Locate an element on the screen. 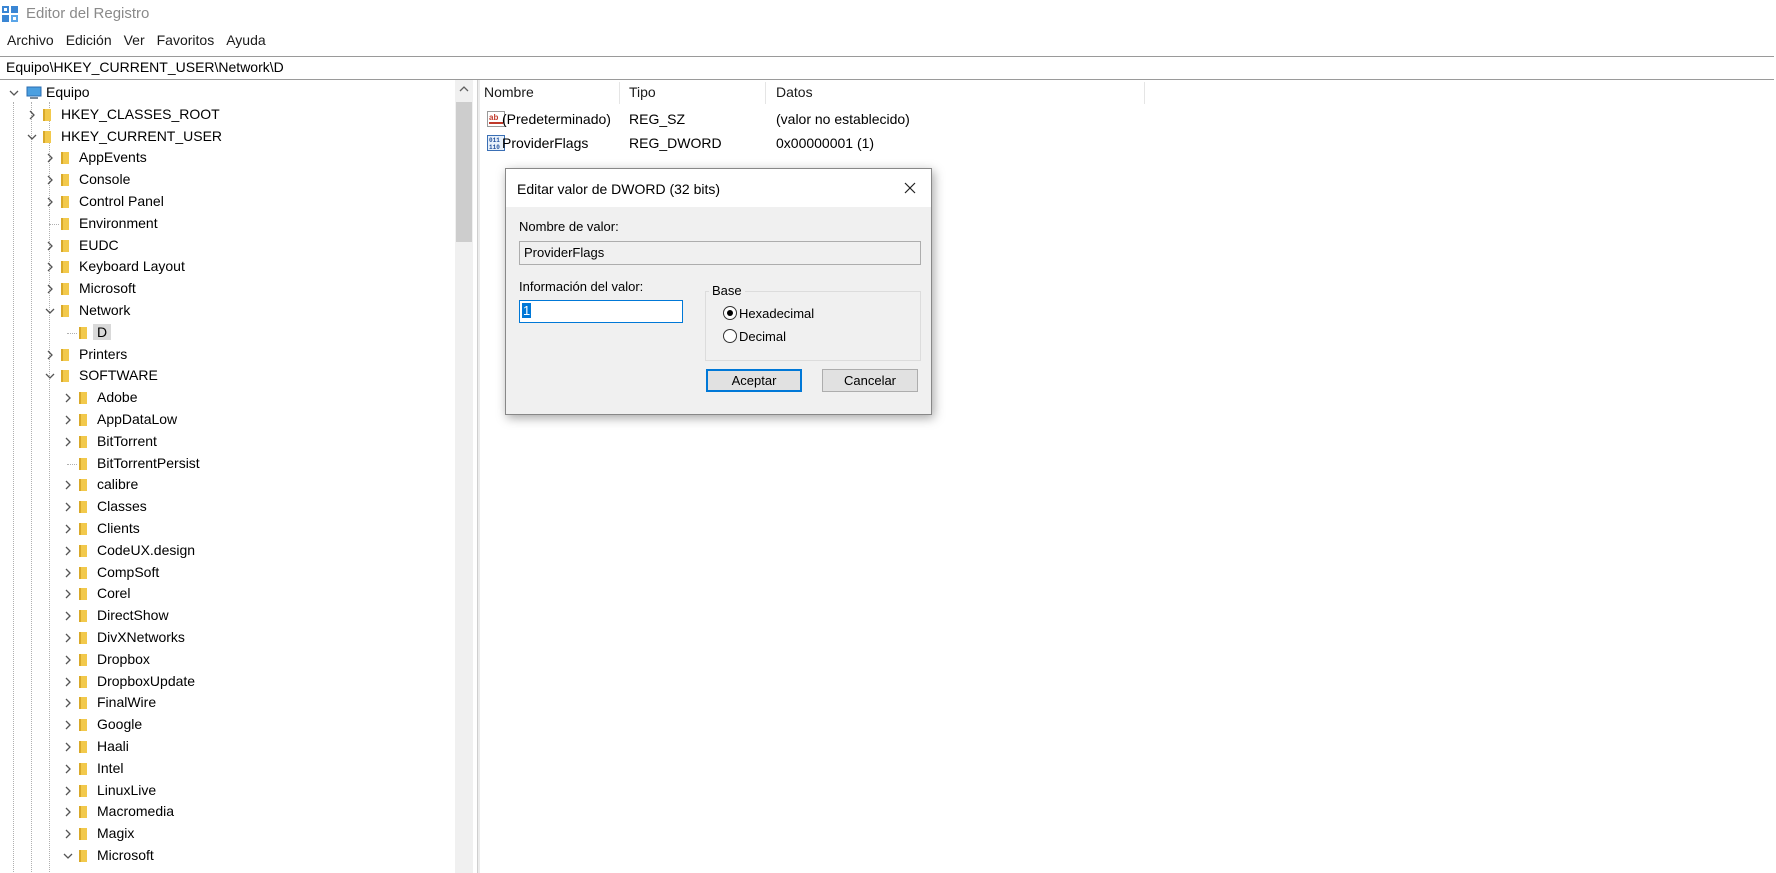  tree-item-finalwire: FinalWire is located at coordinates (250, 703).